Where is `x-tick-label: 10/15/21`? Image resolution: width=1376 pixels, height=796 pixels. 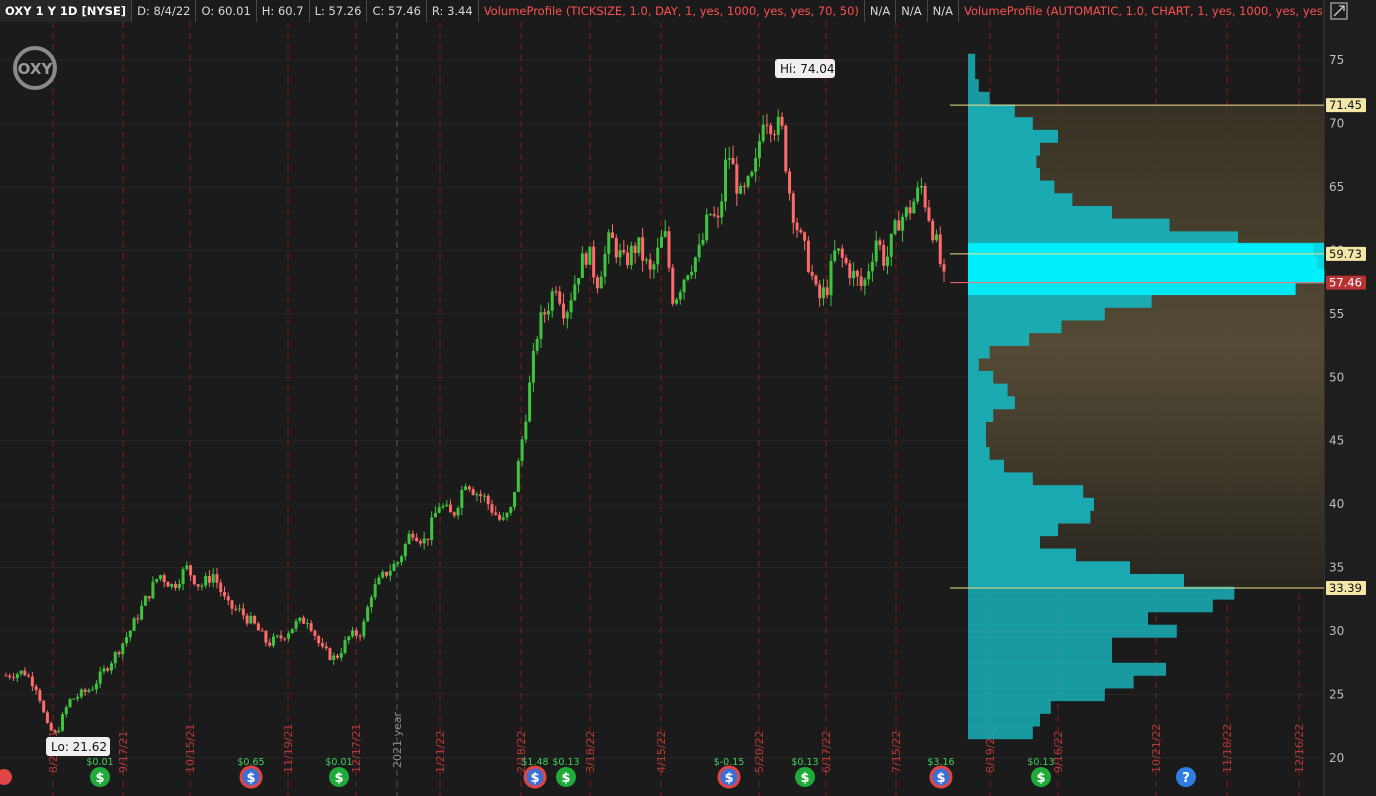 x-tick-label: 10/15/21 is located at coordinates (190, 748).